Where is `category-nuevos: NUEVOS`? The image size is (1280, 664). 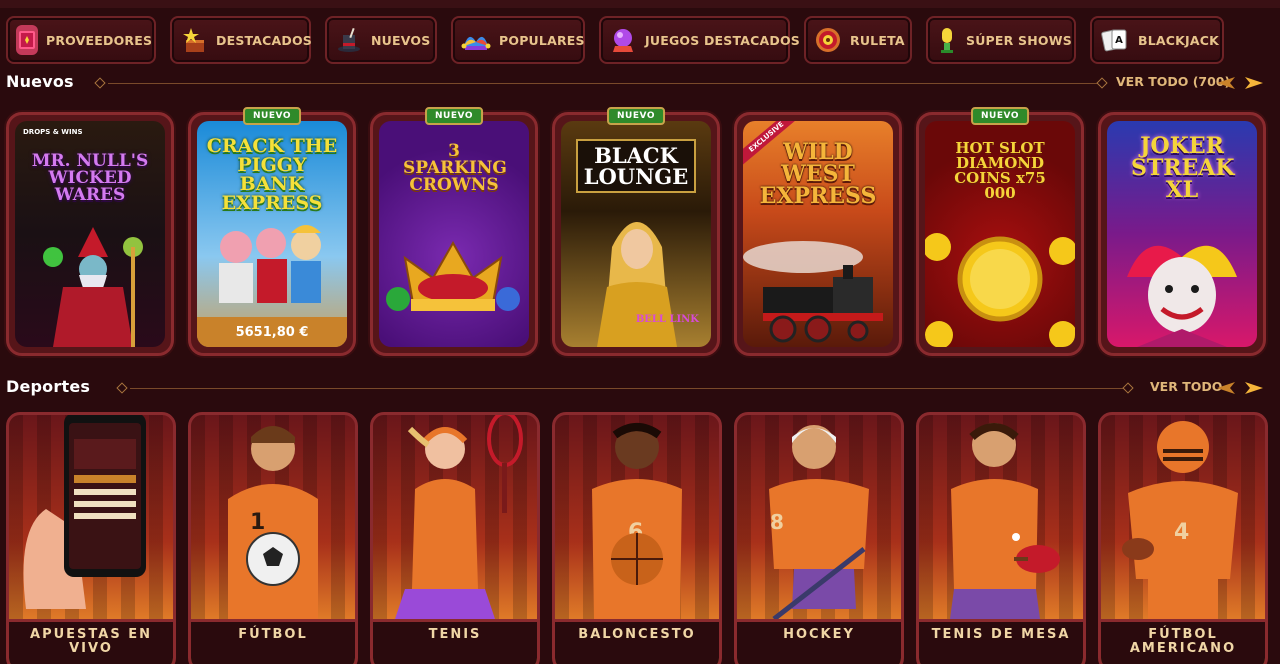 category-nuevos: NUEVOS is located at coordinates (381, 40).